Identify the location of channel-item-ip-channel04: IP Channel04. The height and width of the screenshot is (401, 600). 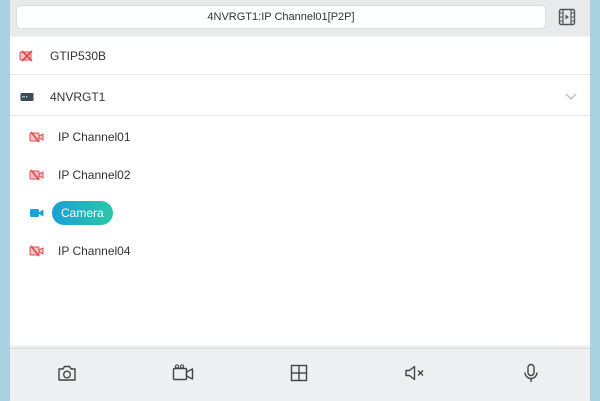
(300, 251).